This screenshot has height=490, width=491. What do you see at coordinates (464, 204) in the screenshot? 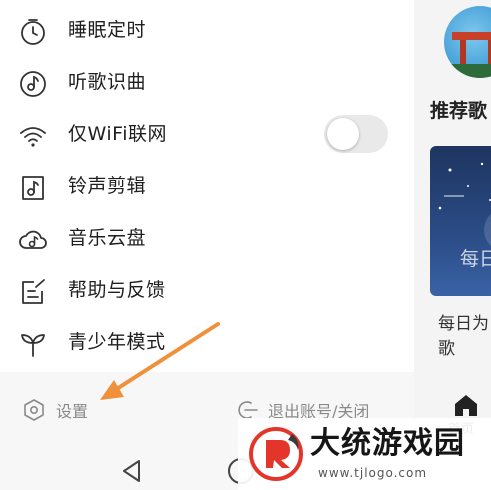
I see `card-background-stars` at bounding box center [464, 204].